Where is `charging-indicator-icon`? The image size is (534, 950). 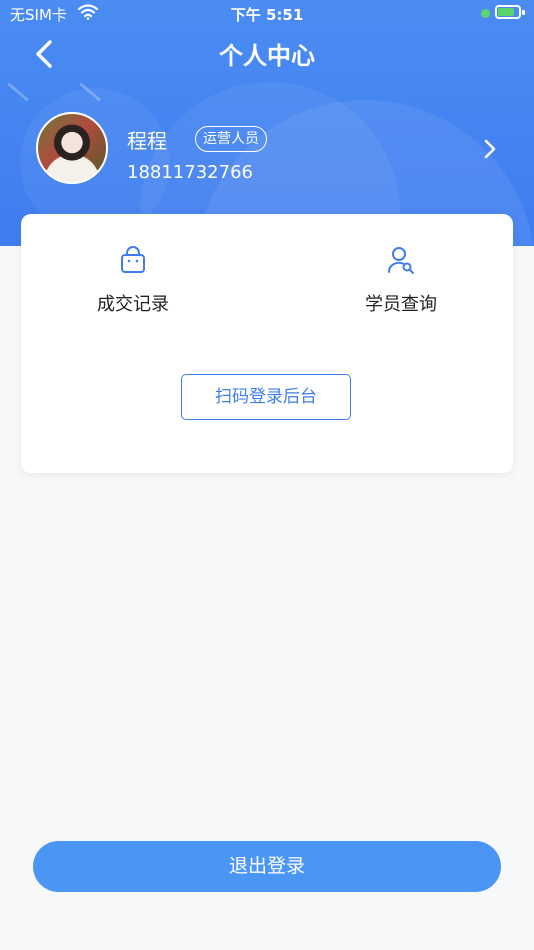
charging-indicator-icon is located at coordinates (485, 13).